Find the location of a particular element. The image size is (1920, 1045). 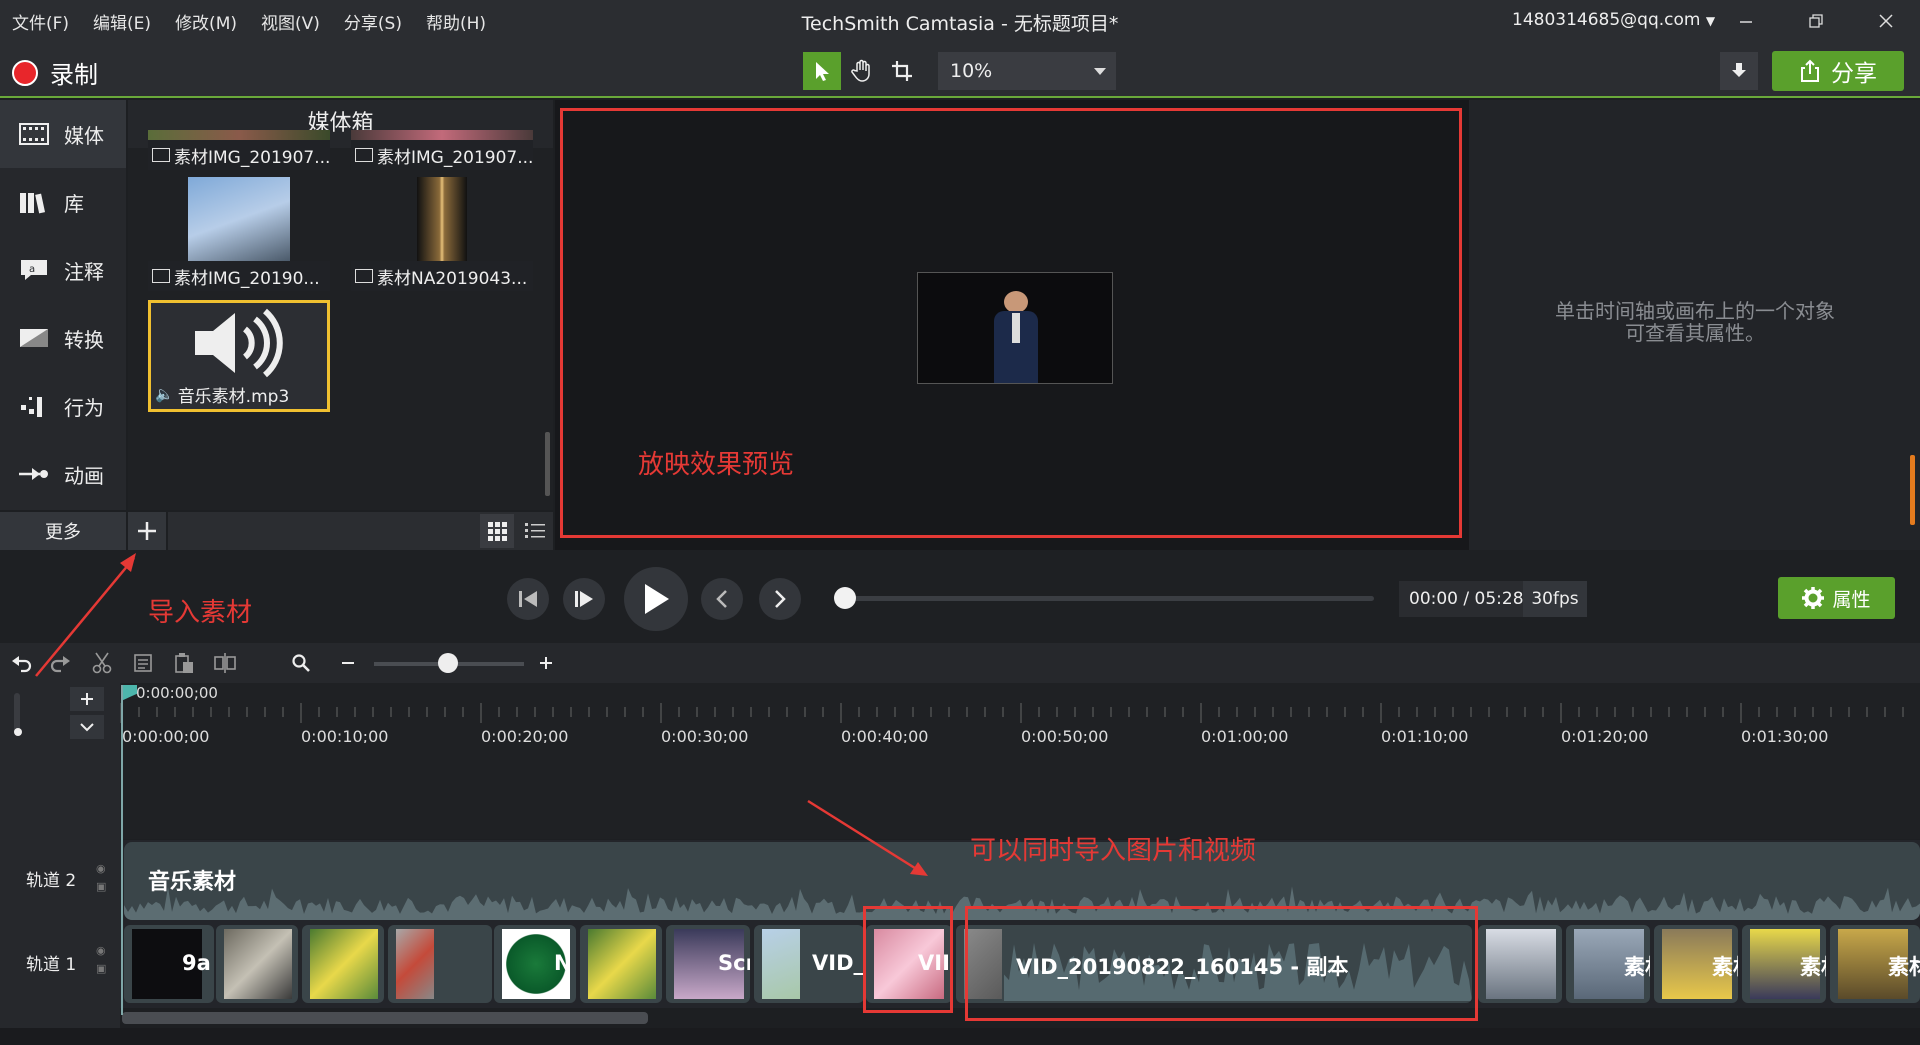

playhead-time: 0:00:00;00 is located at coordinates (177, 693).